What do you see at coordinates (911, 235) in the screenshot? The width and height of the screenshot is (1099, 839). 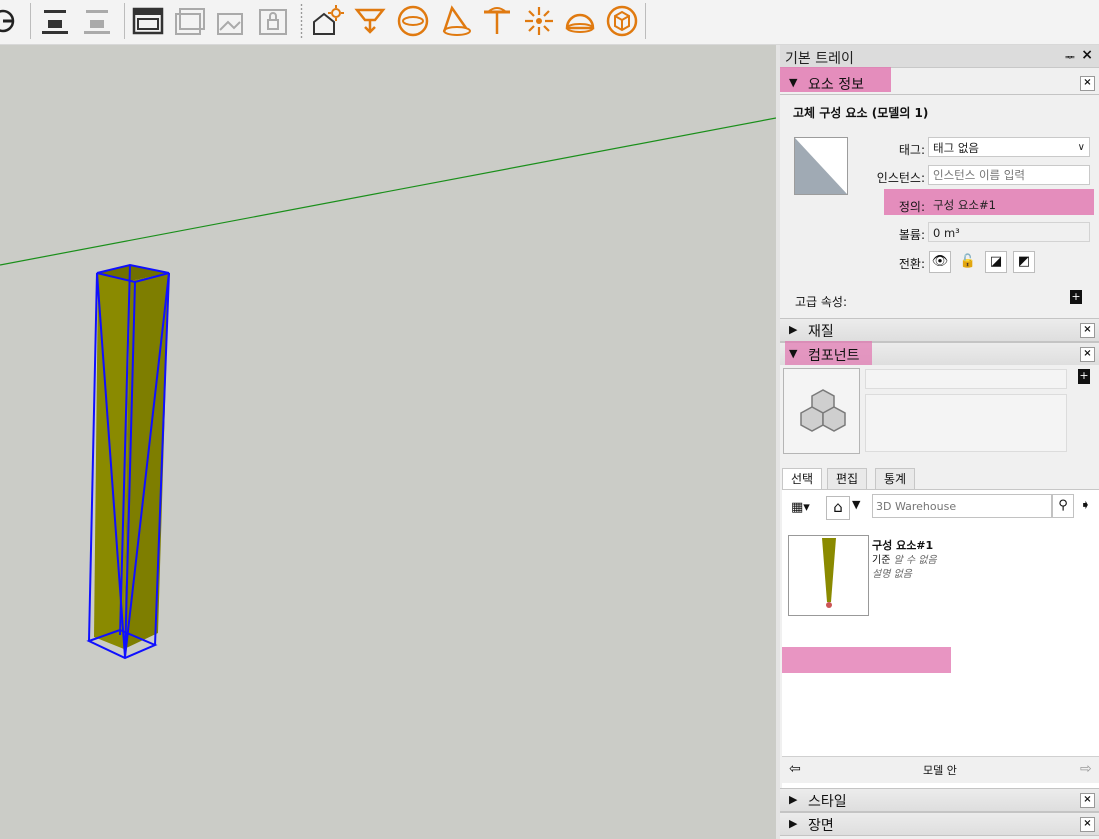 I see `volume-label: 볼륨:` at bounding box center [911, 235].